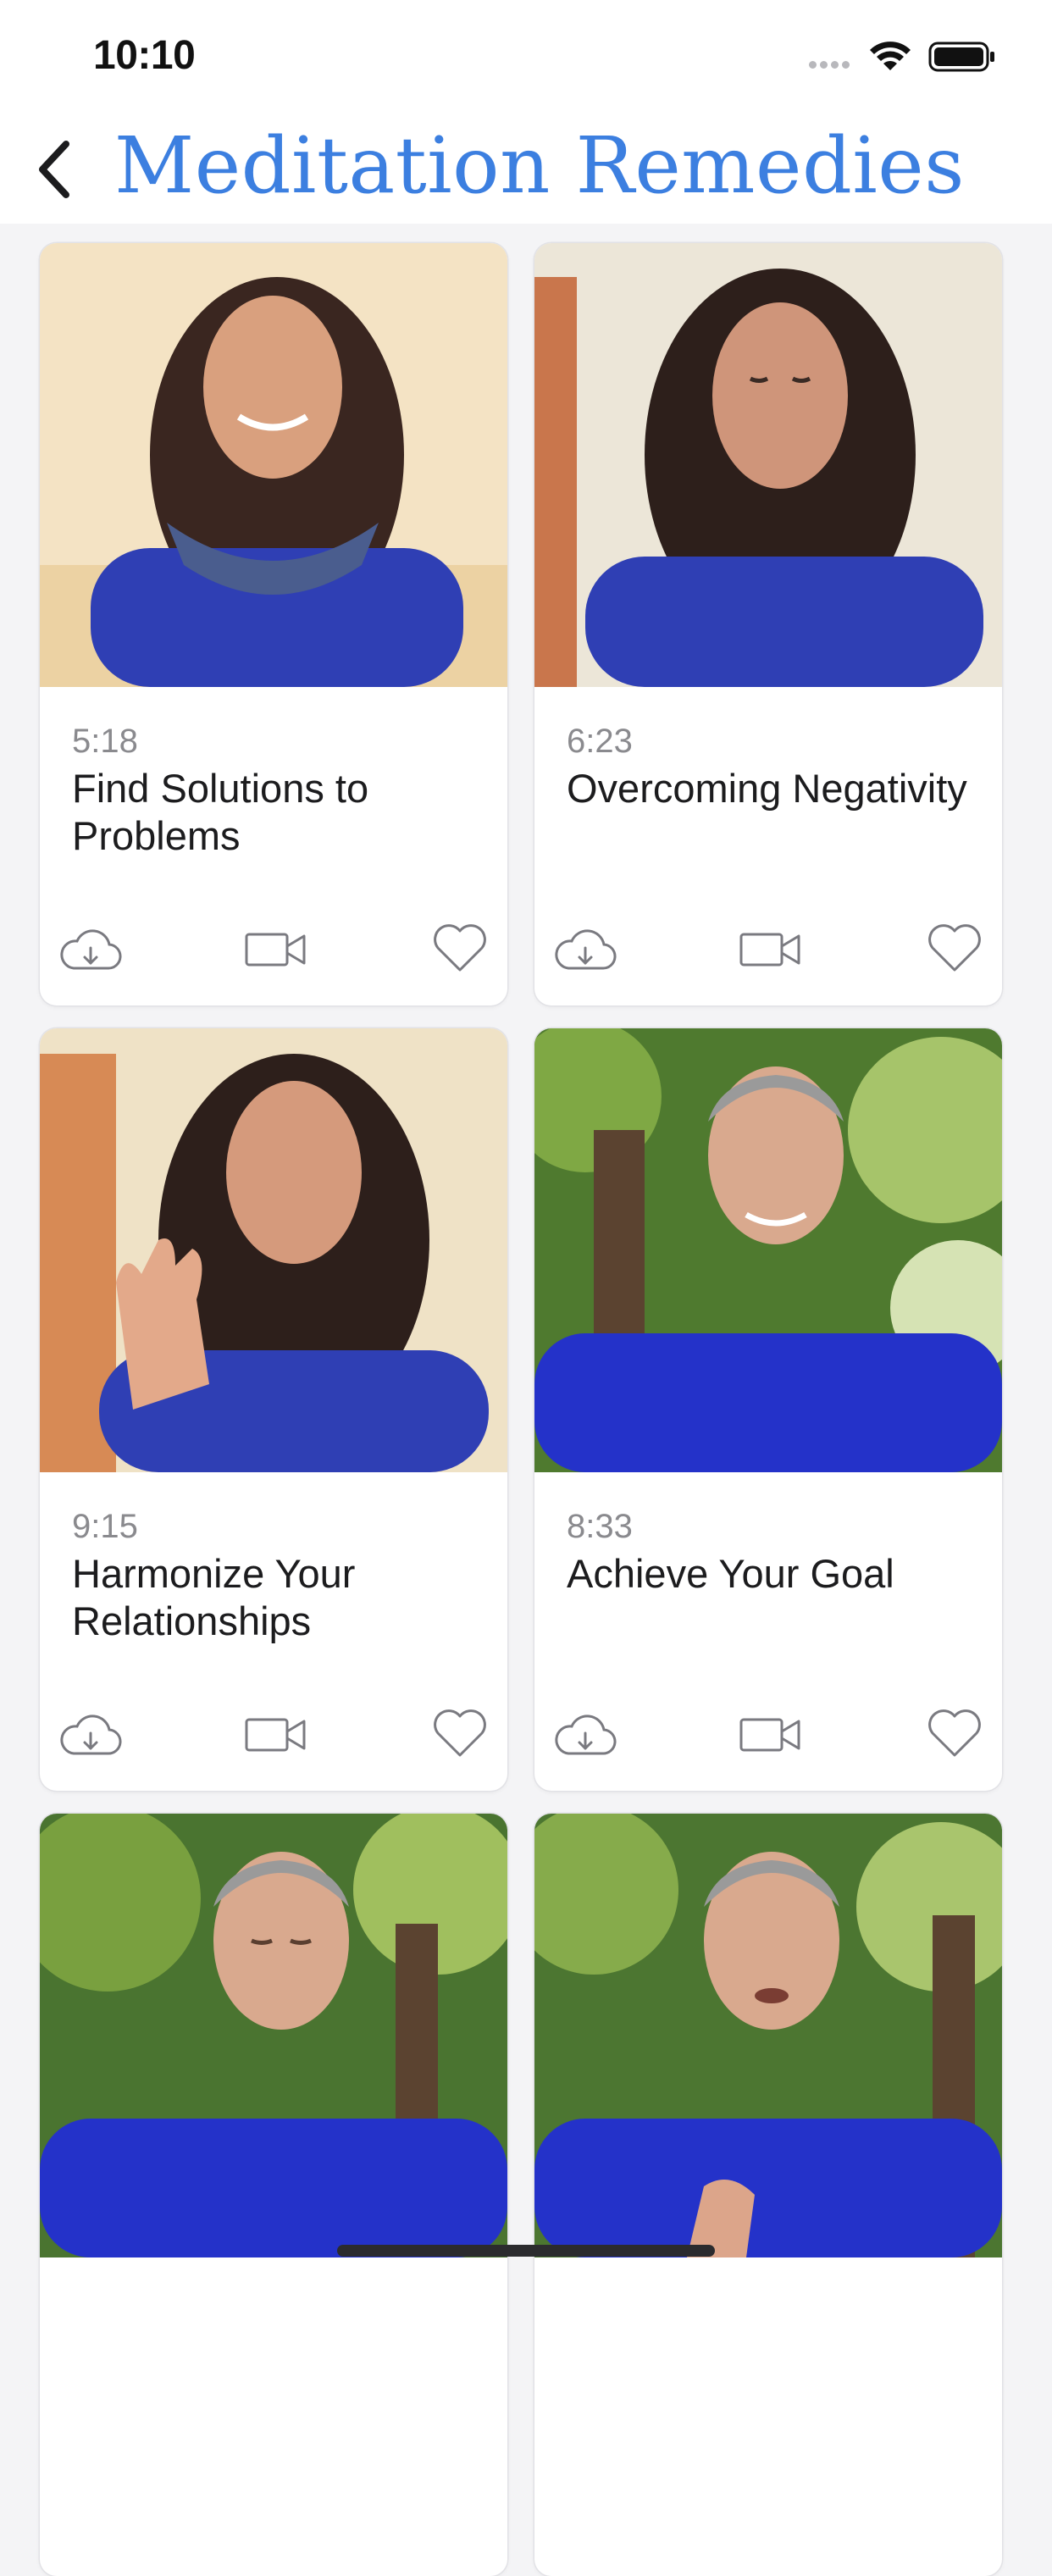 The image size is (1052, 2576). Describe the element at coordinates (105, 741) in the screenshot. I see `video-duration: 5:18` at that location.